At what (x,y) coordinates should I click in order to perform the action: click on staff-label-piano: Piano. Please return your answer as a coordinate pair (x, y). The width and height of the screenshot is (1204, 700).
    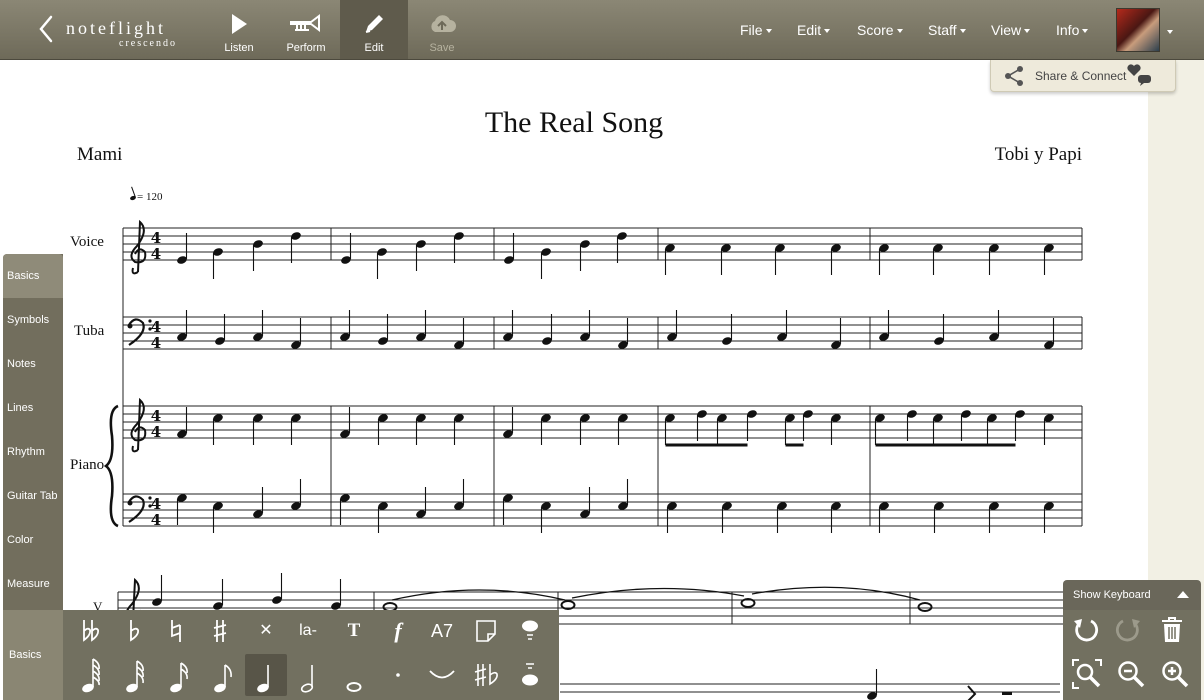
    Looking at the image, I should click on (87, 465).